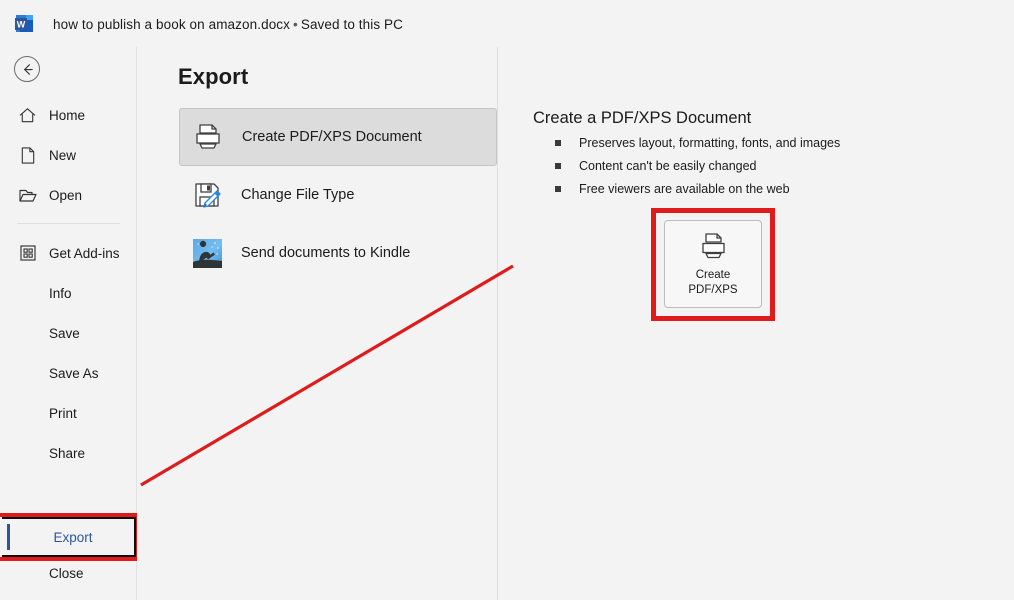  Describe the element at coordinates (27, 195) in the screenshot. I see `folder-icon` at that location.